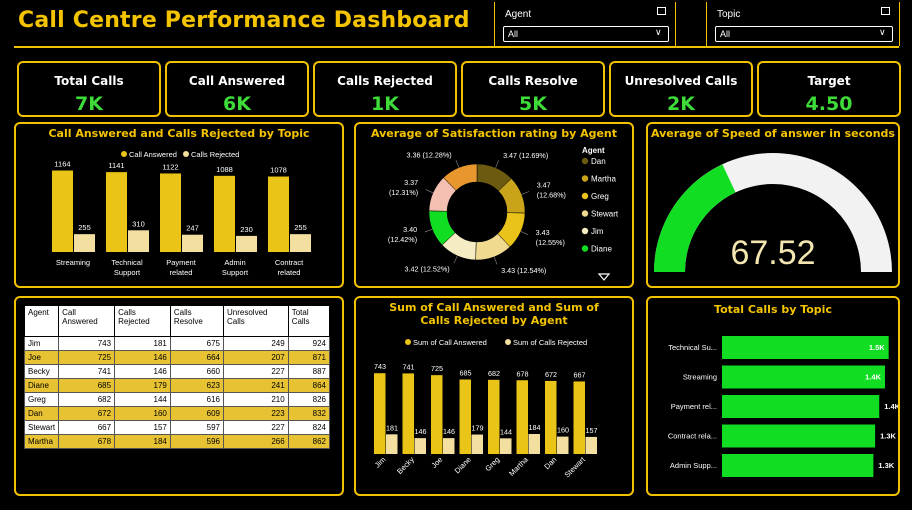 The width and height of the screenshot is (912, 510). I want to click on table-row: Joe 725 146 664 207 871, so click(177, 357).